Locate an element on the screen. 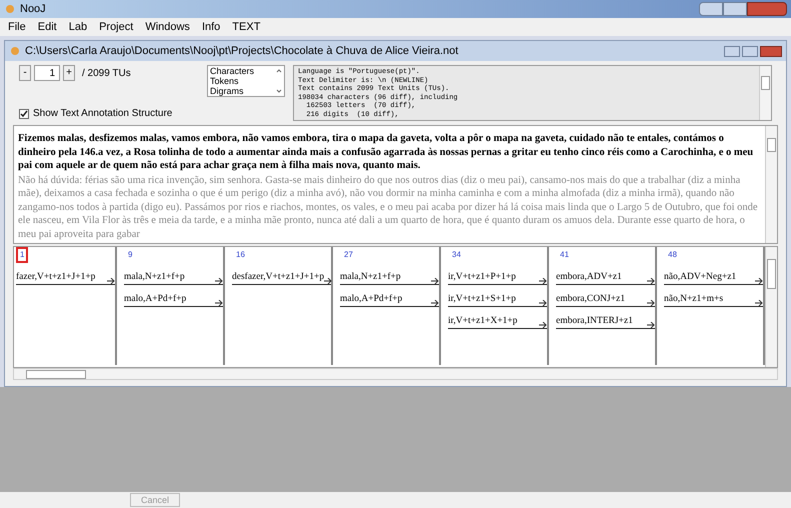 This screenshot has height=508, width=791. tu-index: 9 is located at coordinates (130, 255).